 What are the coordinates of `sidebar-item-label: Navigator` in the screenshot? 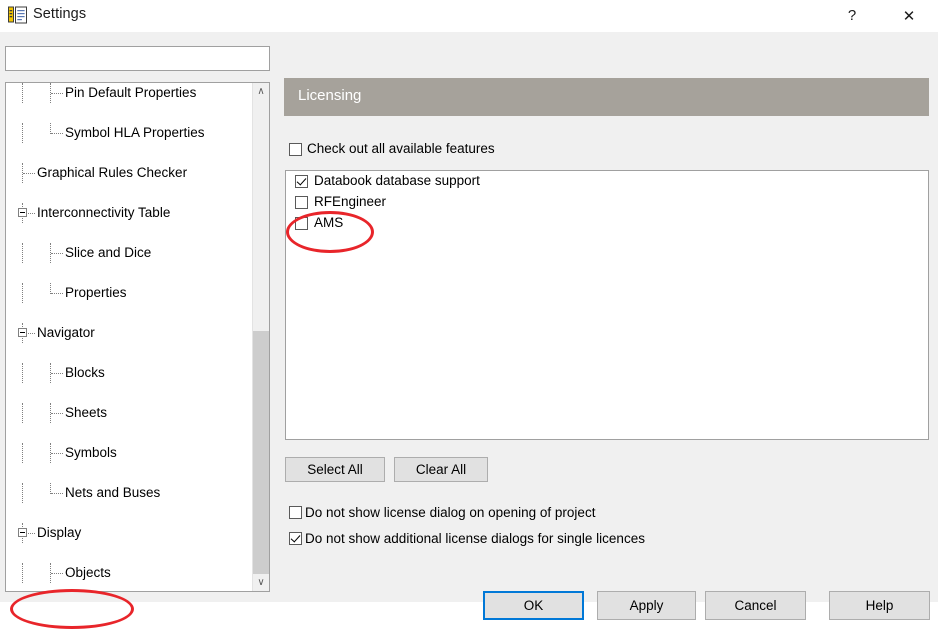 It's located at (66, 332).